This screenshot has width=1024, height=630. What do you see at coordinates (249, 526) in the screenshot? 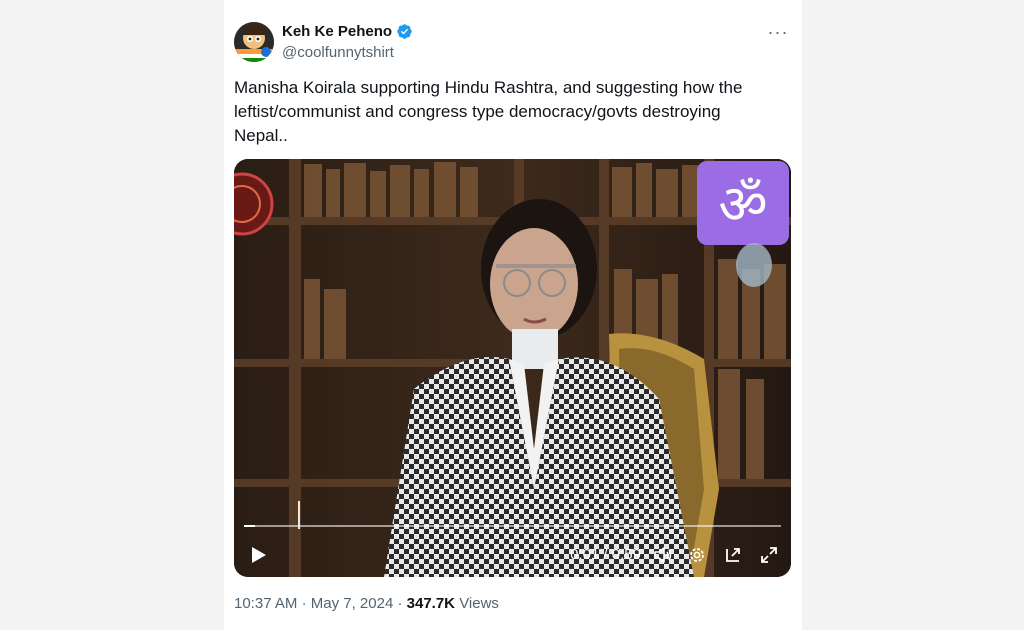
I see `video-progress-fill` at bounding box center [249, 526].